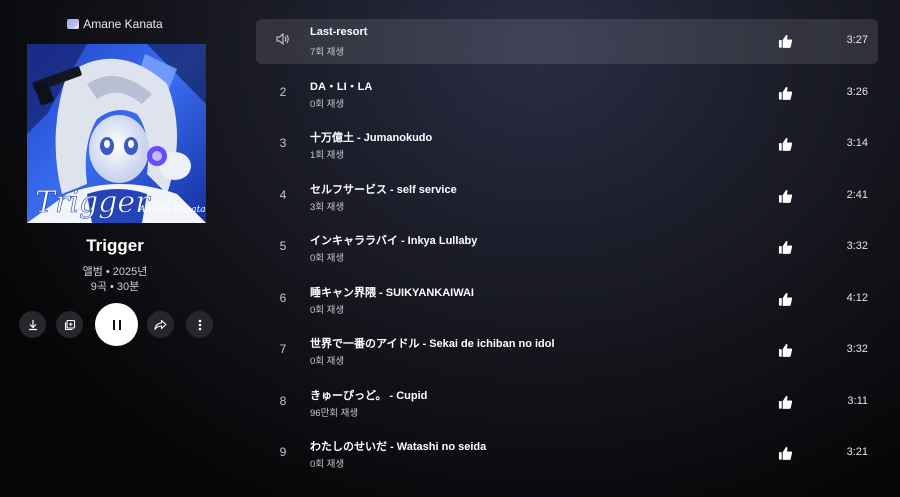  I want to click on album-controls, so click(118, 324).